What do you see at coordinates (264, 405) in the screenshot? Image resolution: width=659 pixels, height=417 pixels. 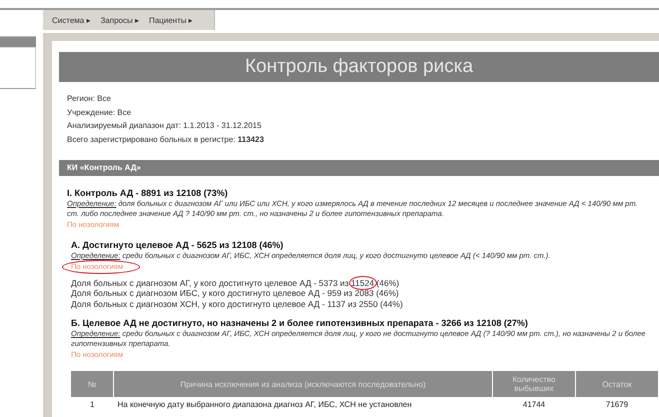 I see `table-cell-text: На конечную дату выбранного диапазона диагноз АГ, ИБС, ХСН не установлен` at bounding box center [264, 405].